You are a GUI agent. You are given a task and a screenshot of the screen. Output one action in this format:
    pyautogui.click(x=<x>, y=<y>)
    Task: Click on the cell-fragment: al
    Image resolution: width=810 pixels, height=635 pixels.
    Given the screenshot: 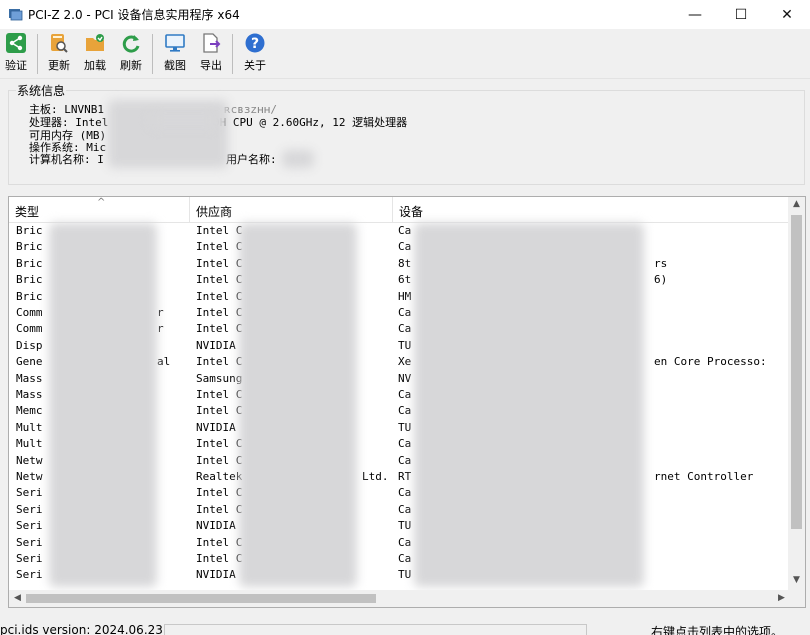 What is the action you would take?
    pyautogui.click(x=164, y=362)
    